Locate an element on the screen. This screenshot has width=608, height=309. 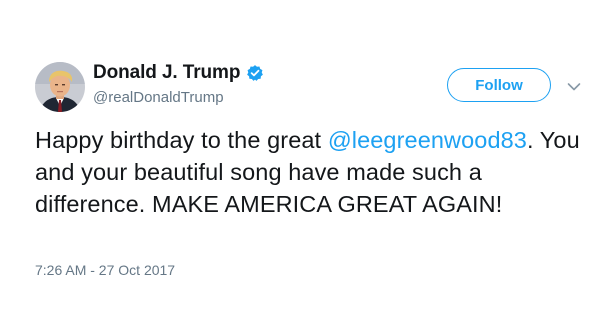
avatar-image is located at coordinates (60, 87).